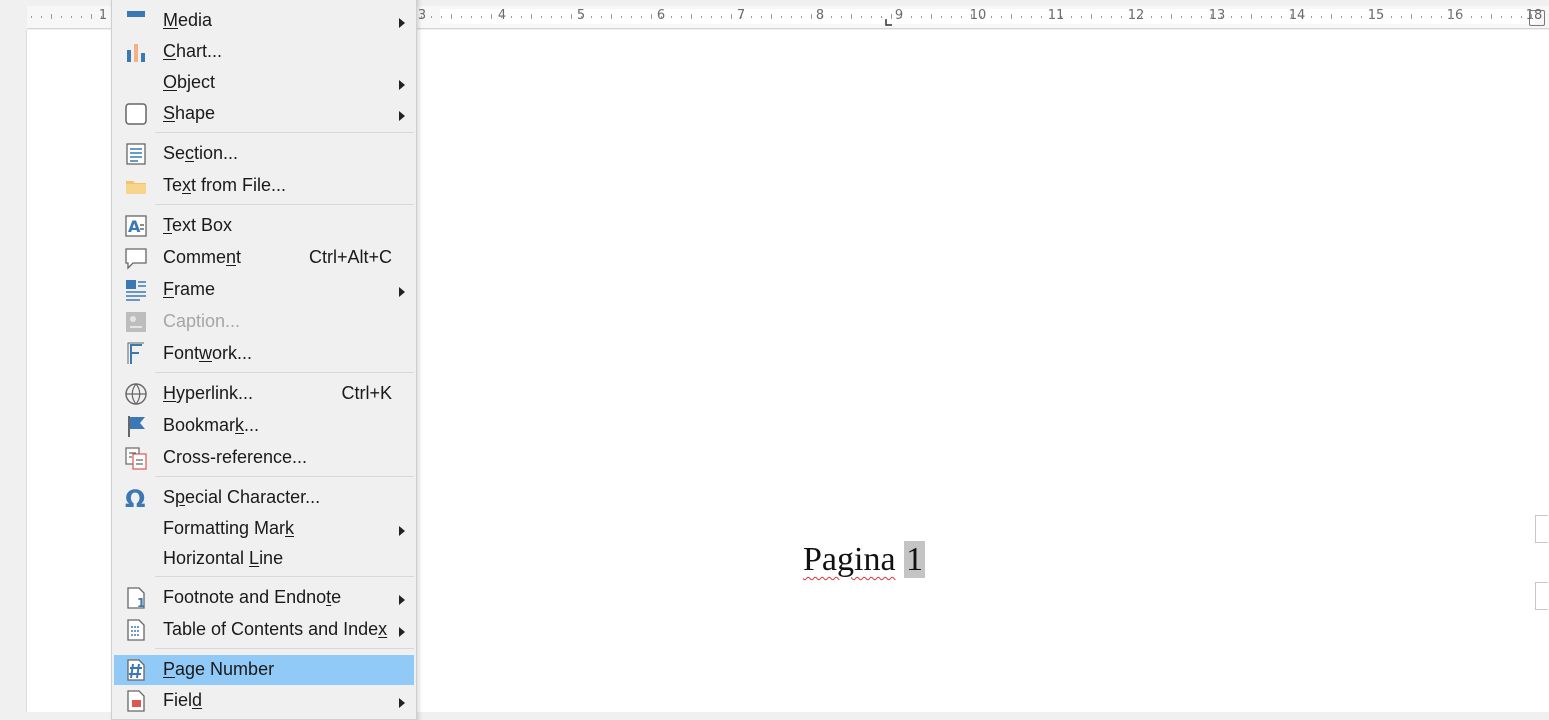 The image size is (1549, 720). I want to click on omega-icon: Ω, so click(136, 499).